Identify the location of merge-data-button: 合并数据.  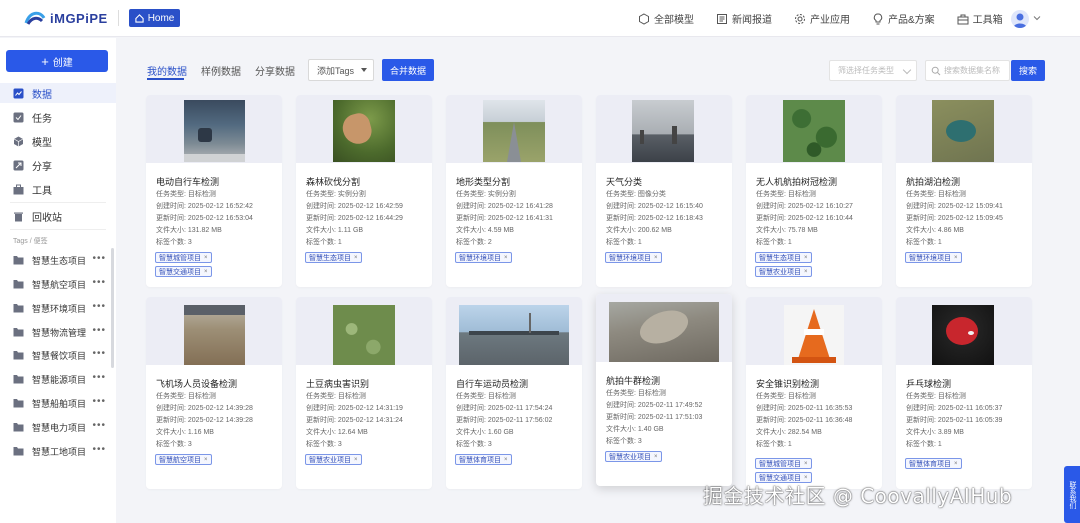
(408, 70).